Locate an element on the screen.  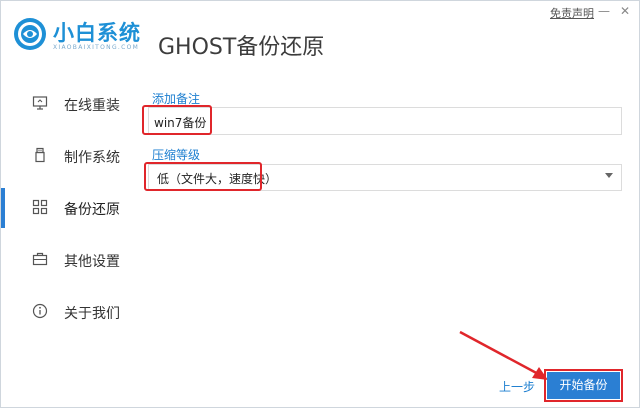
sidebar-item-make-system: 制作系统 is located at coordinates (71, 156).